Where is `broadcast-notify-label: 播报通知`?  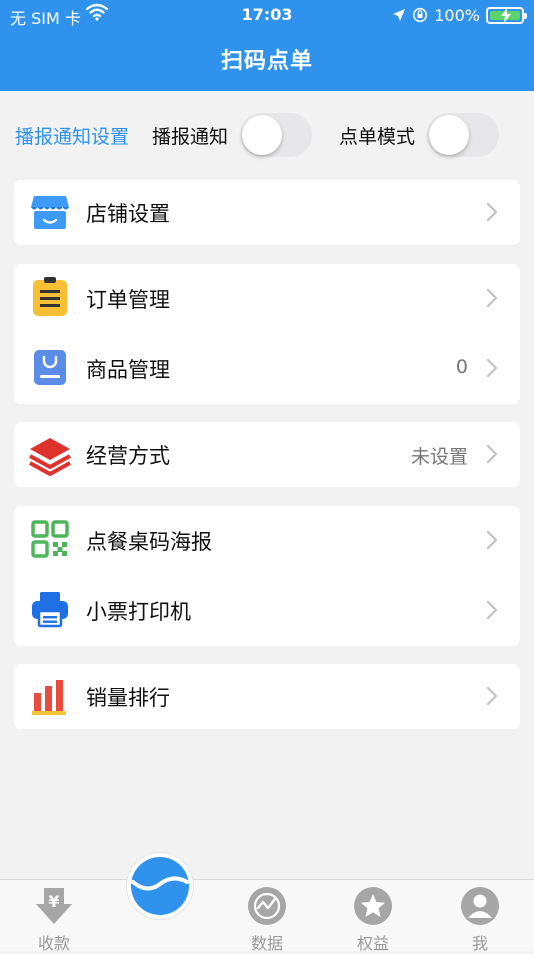 broadcast-notify-label: 播报通知 is located at coordinates (190, 137).